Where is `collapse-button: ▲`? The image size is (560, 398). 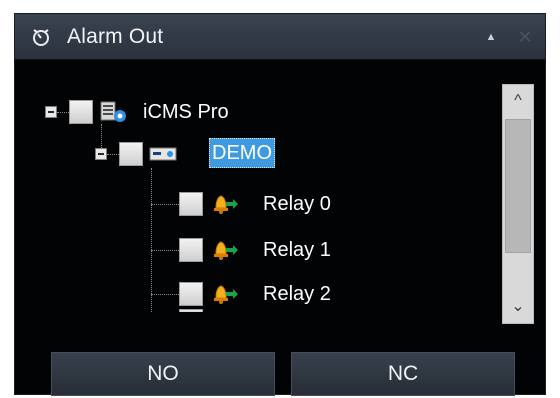
collapse-button: ▲ is located at coordinates (491, 37).